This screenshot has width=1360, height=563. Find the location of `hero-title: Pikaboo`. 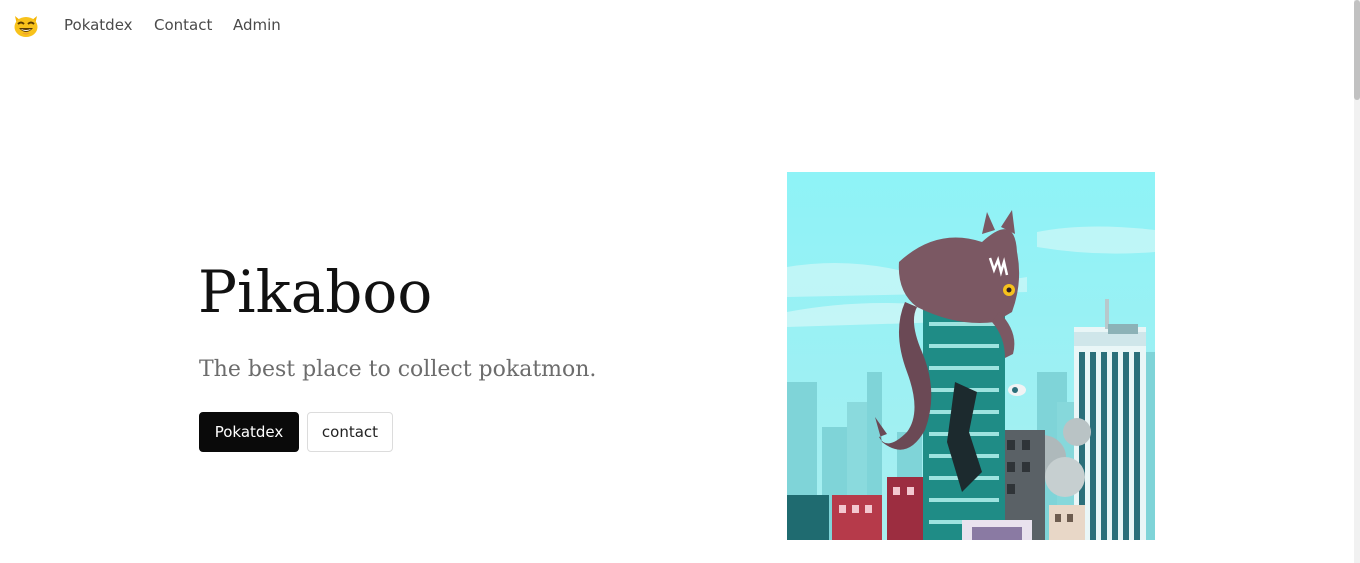

hero-title: Pikaboo is located at coordinates (315, 292).